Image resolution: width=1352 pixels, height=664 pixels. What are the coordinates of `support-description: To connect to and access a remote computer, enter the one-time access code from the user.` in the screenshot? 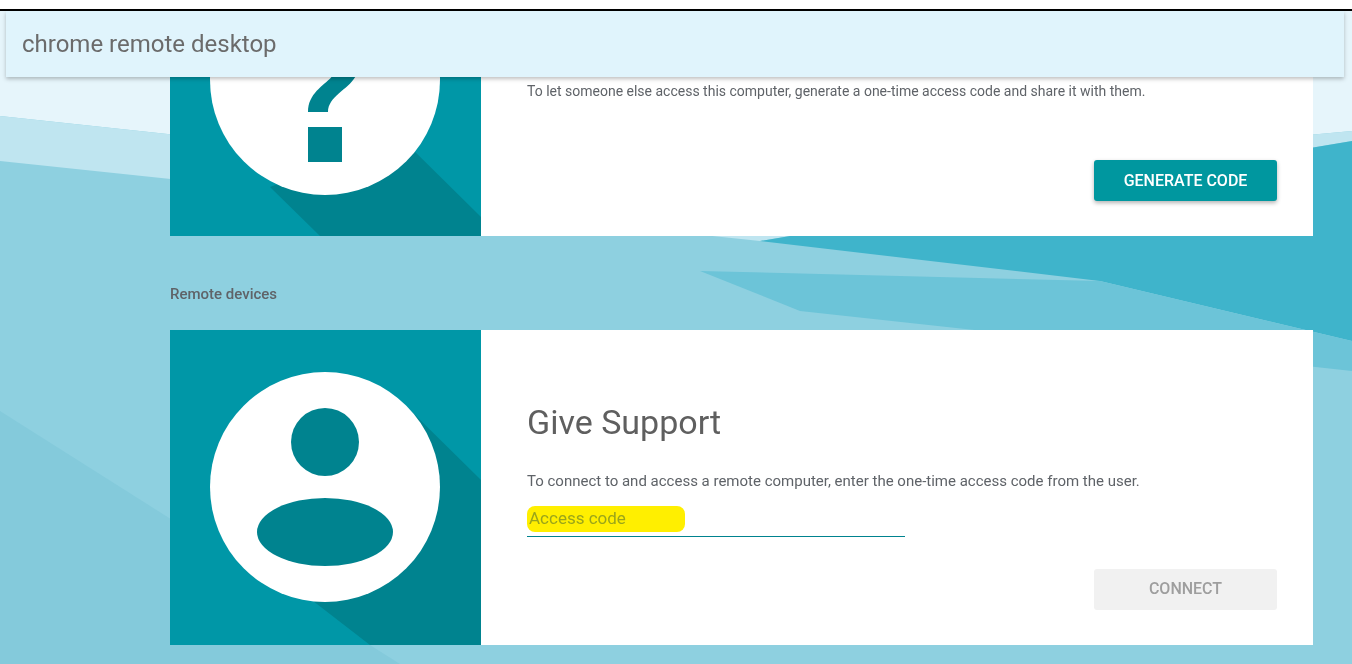 It's located at (833, 481).